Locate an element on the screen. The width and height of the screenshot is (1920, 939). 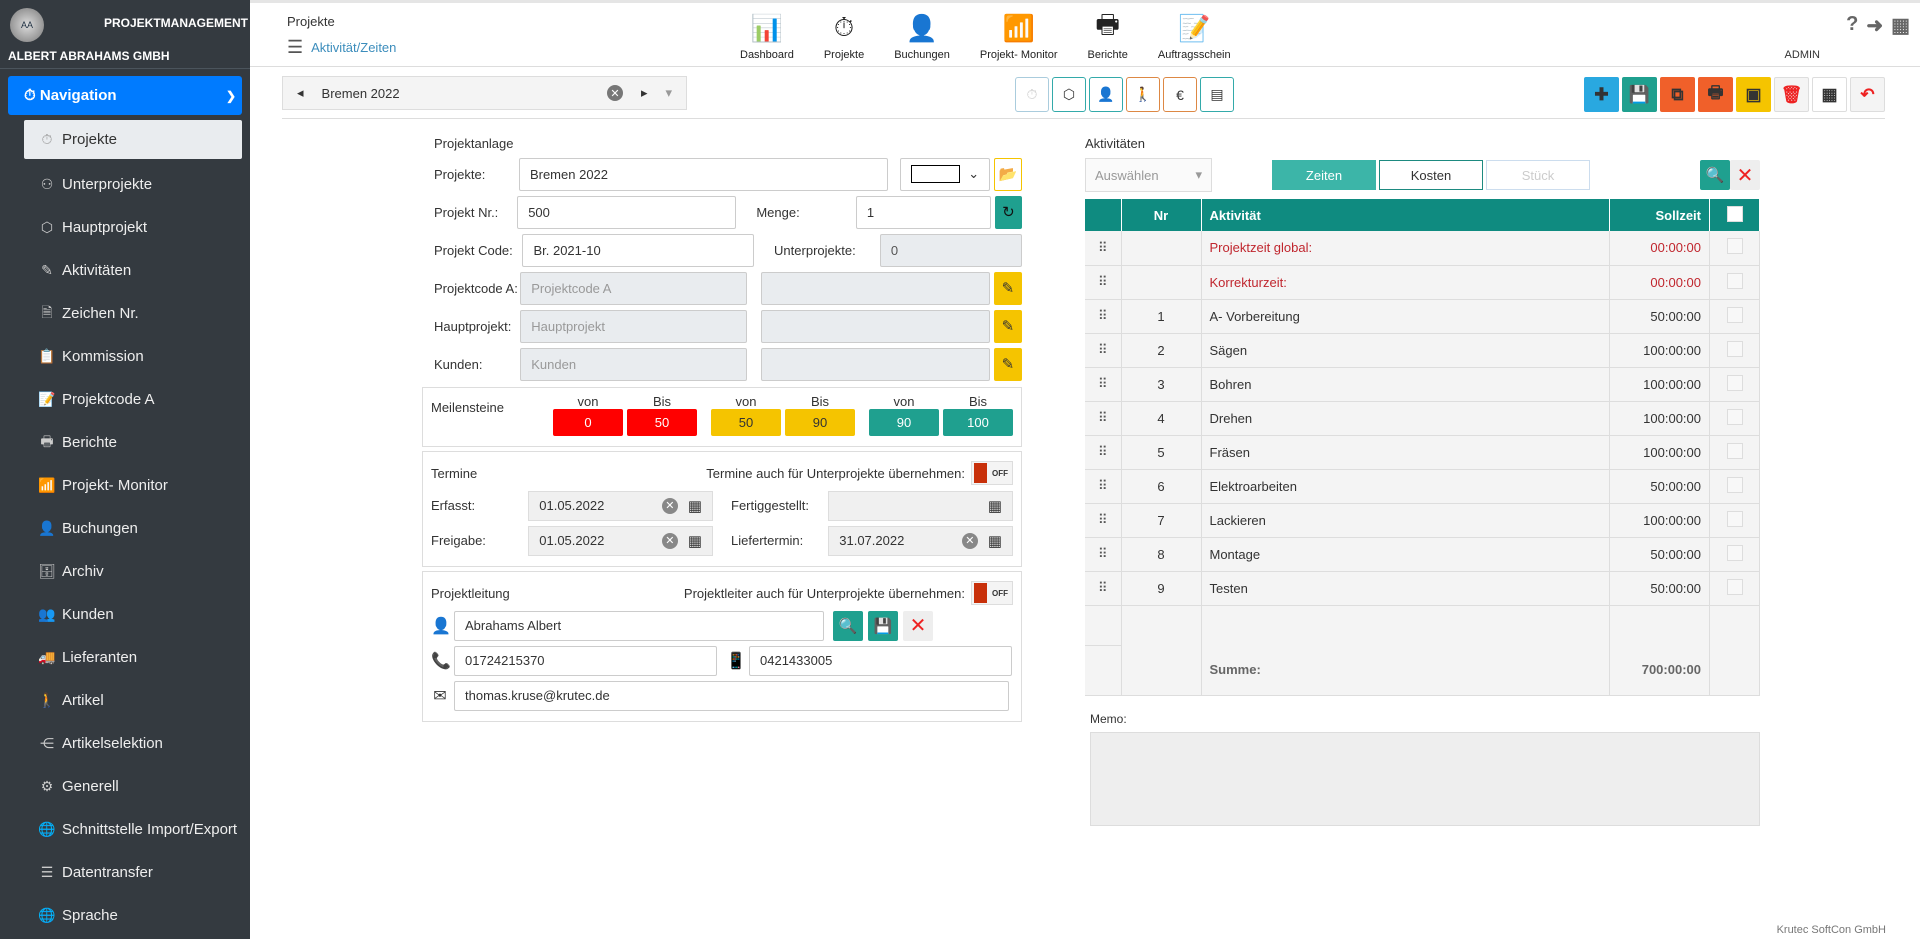
close-icon: ✕ is located at coordinates (918, 625).